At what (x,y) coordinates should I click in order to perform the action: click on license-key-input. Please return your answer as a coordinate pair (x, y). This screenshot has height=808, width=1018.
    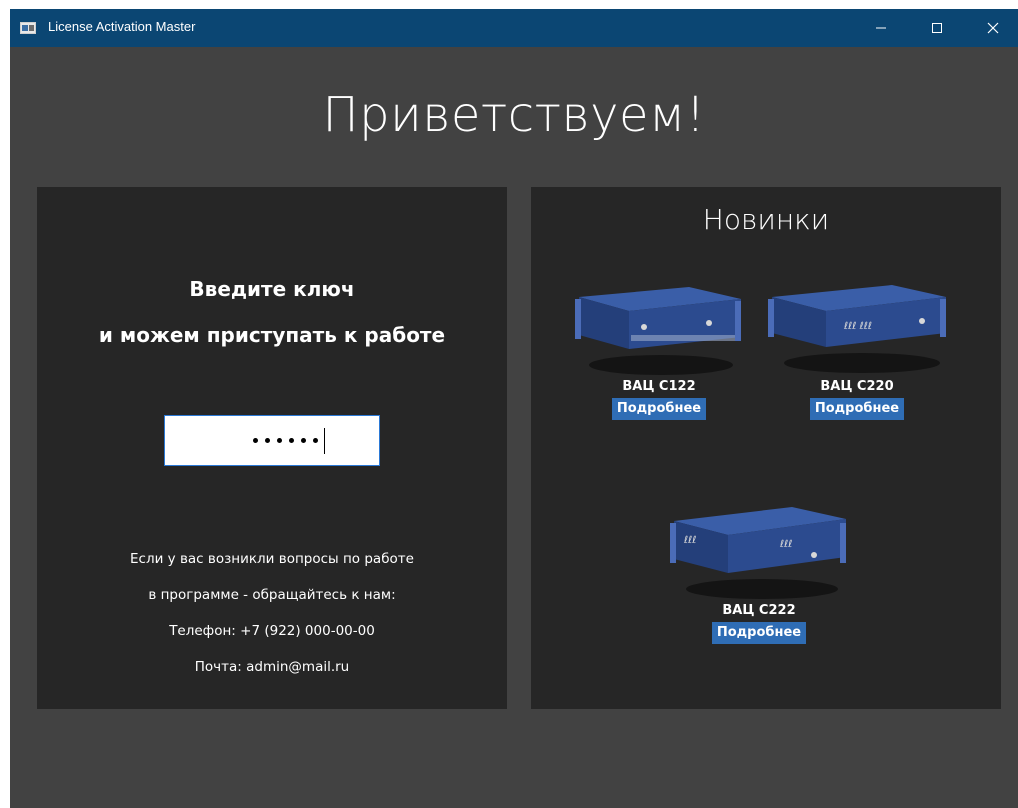
    Looking at the image, I should click on (272, 440).